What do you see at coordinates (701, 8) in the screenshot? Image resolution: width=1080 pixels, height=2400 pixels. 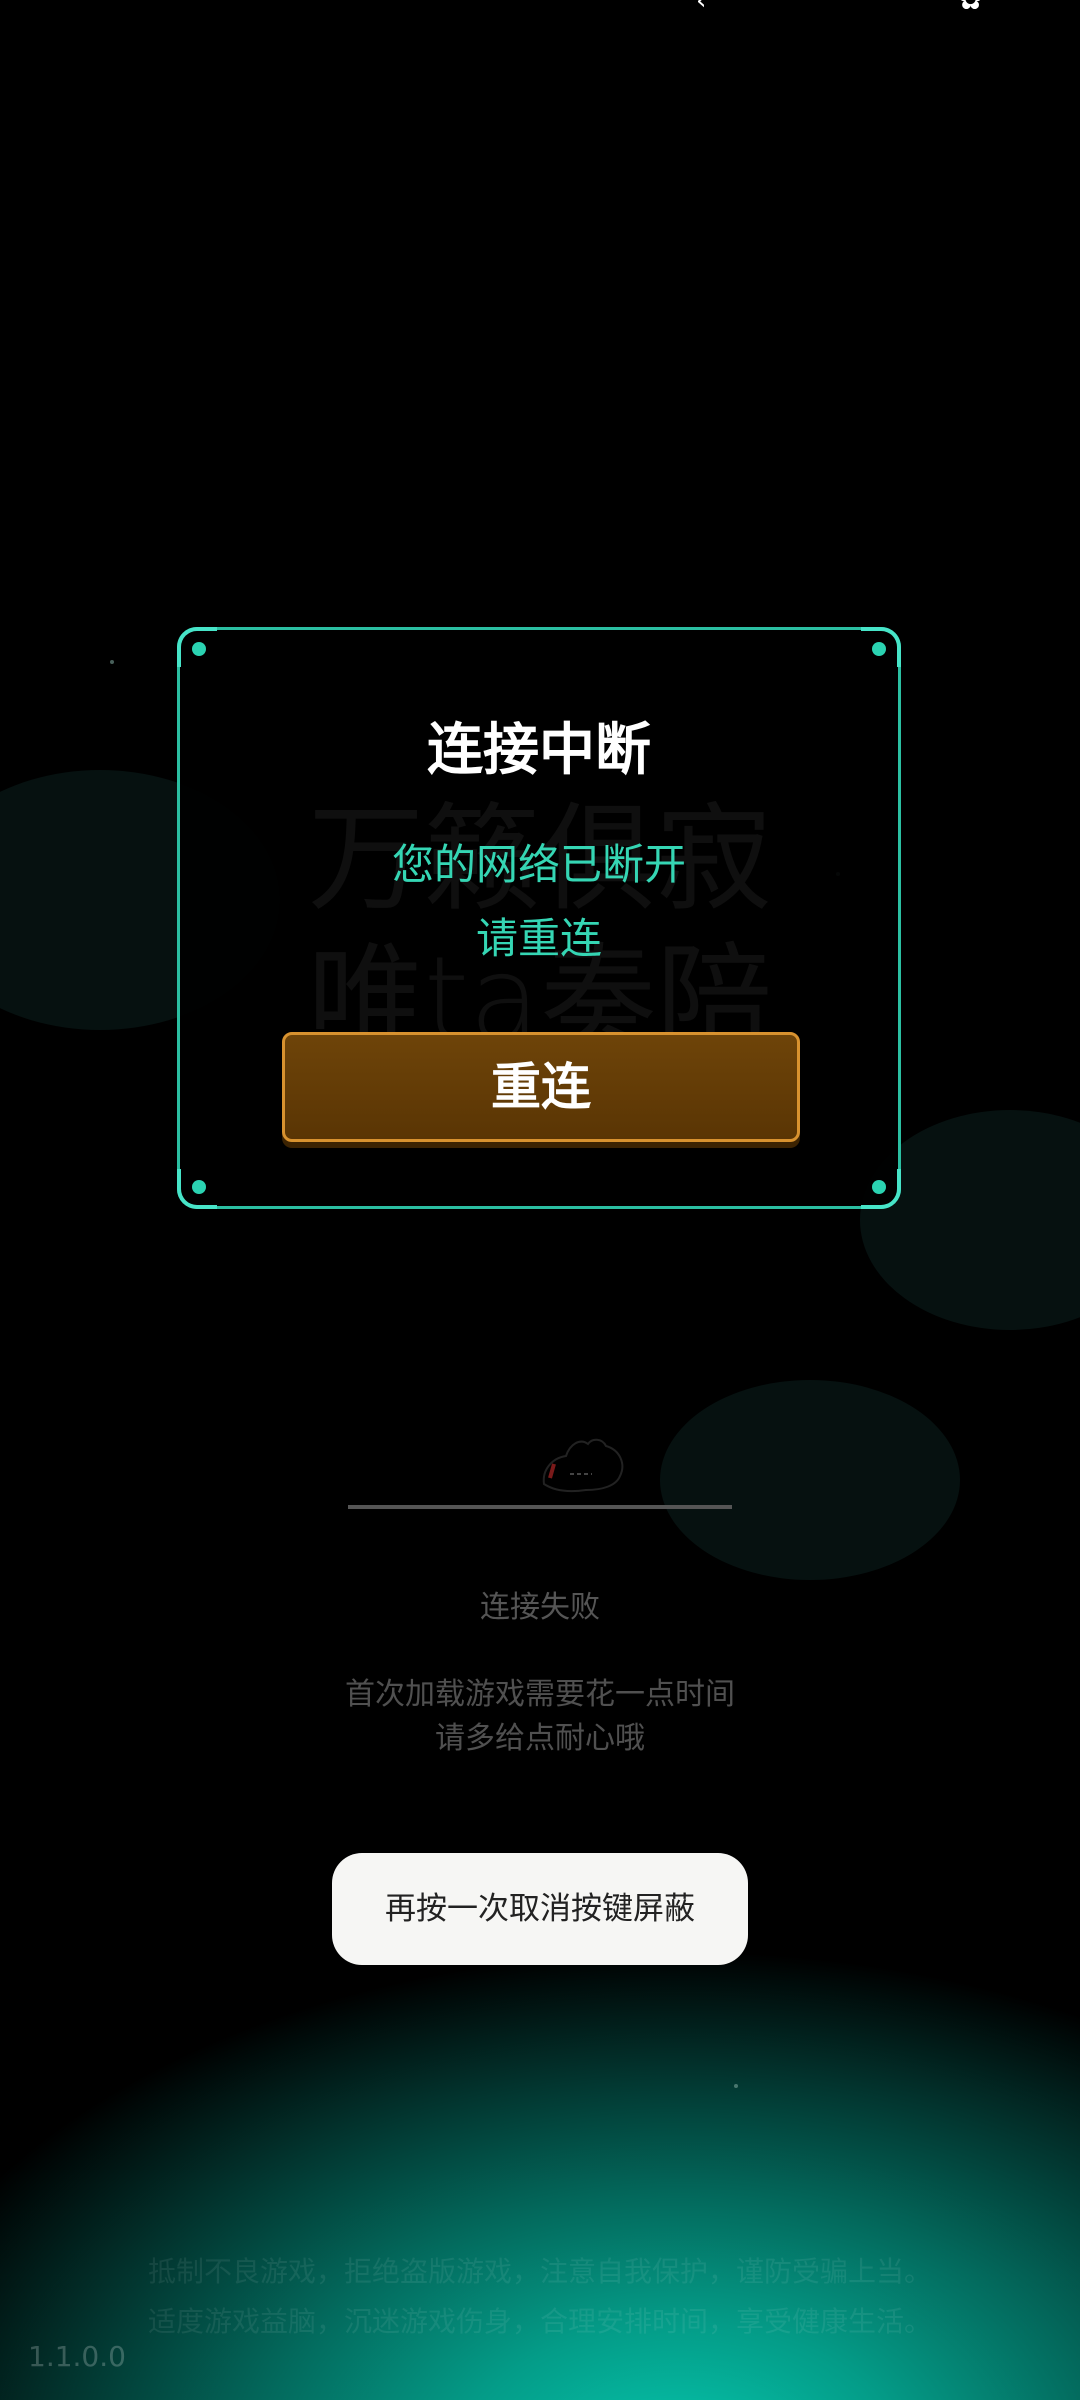 I see `status-bar-left-icon: ‹` at bounding box center [701, 8].